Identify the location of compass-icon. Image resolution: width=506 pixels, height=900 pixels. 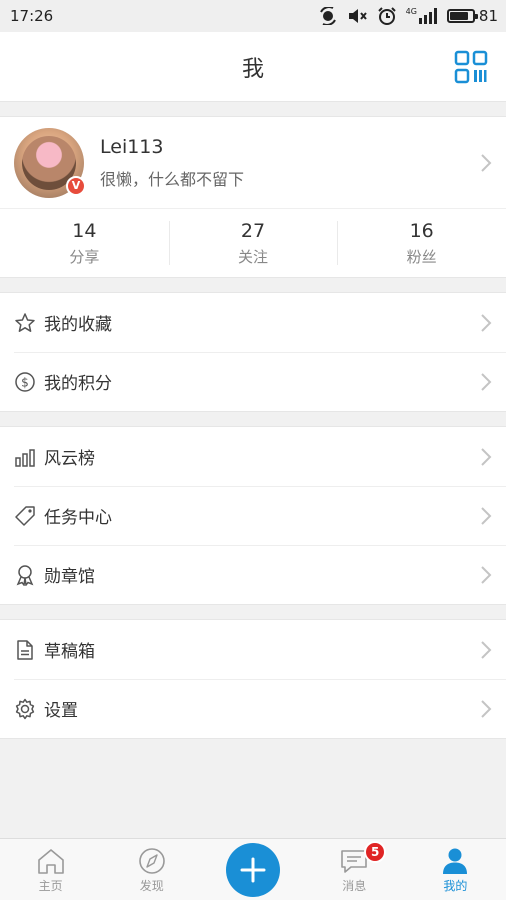
(151, 861).